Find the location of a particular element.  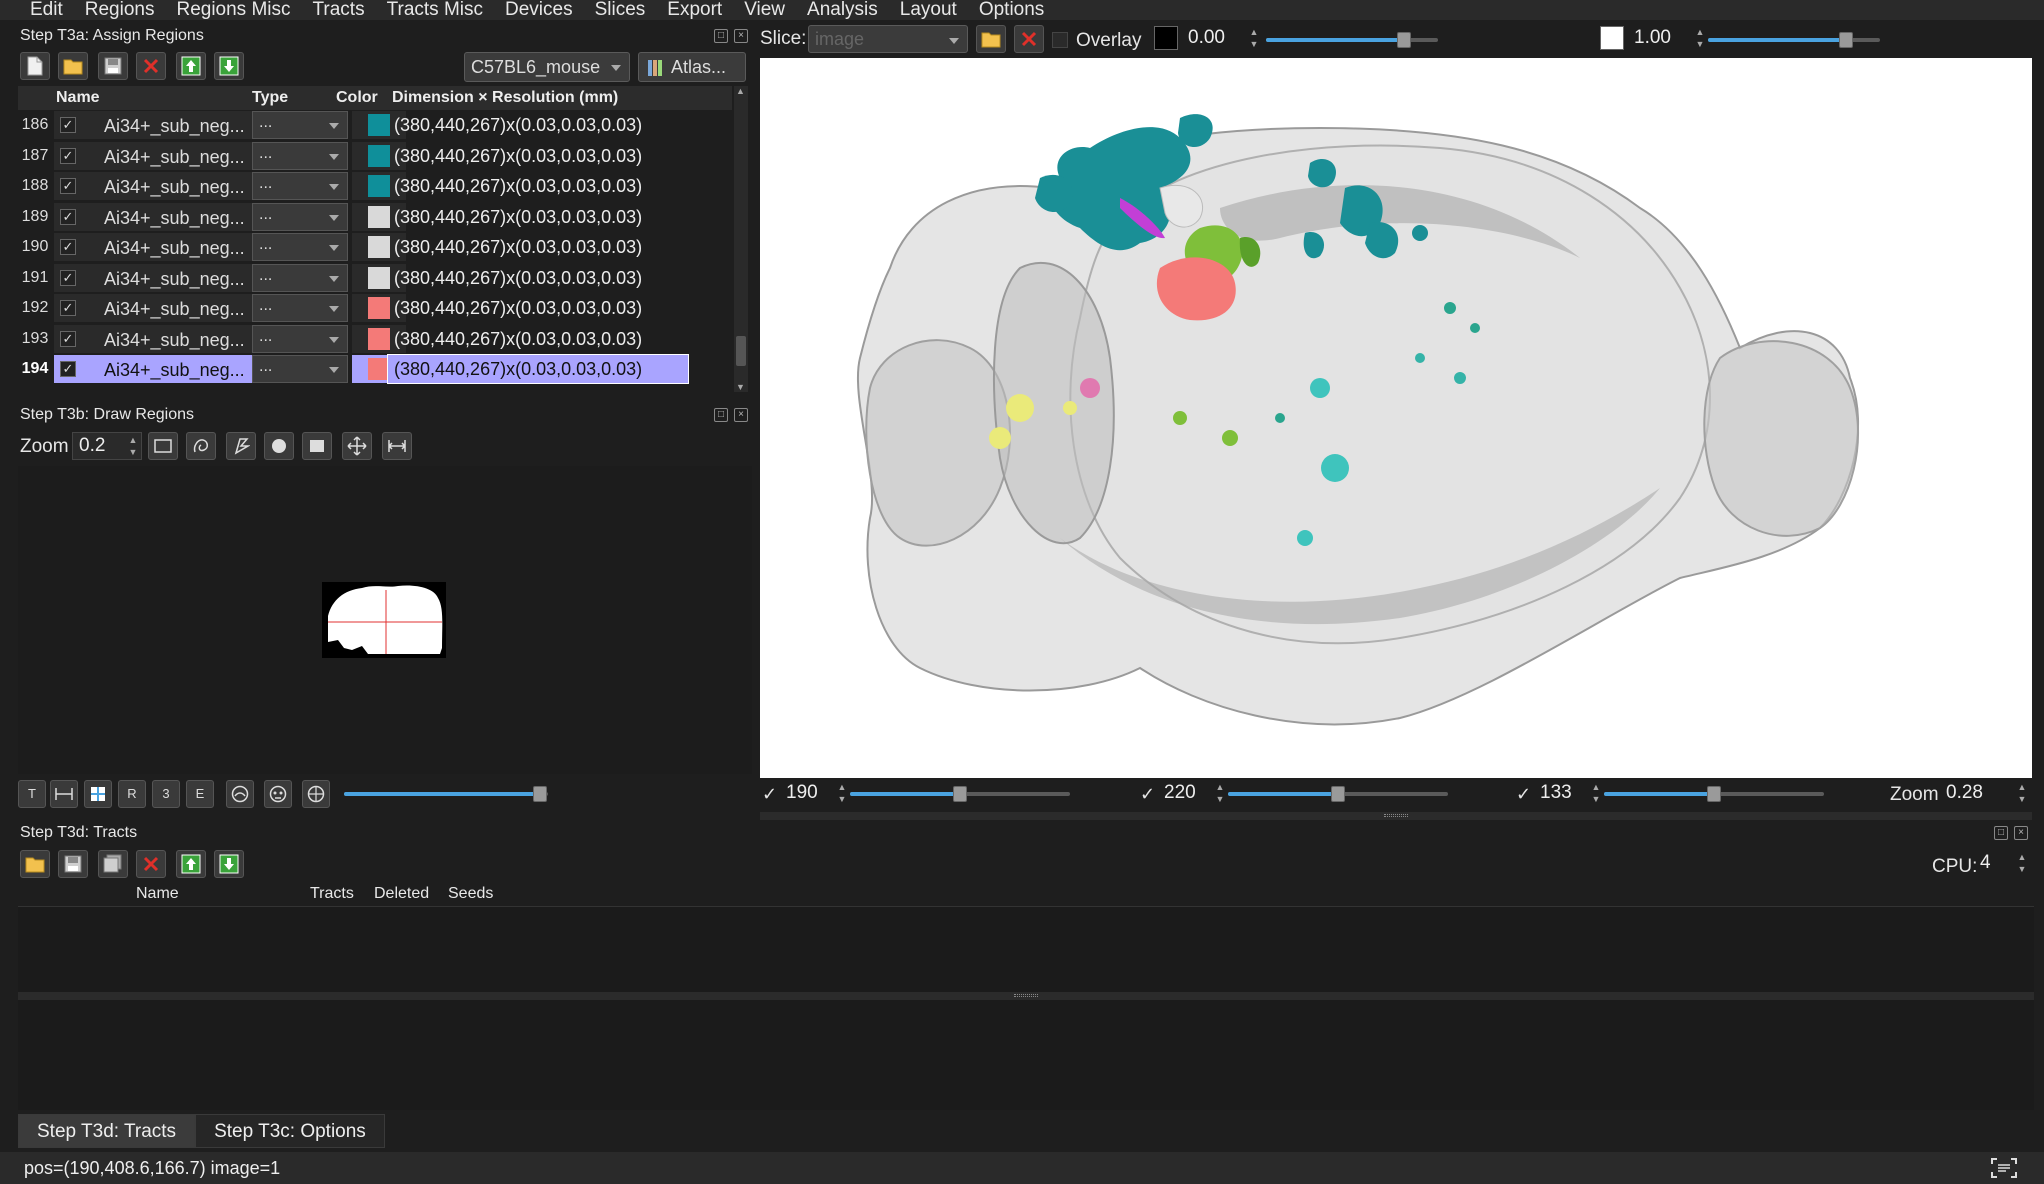

coronal-view-button is located at coordinates (278, 794).